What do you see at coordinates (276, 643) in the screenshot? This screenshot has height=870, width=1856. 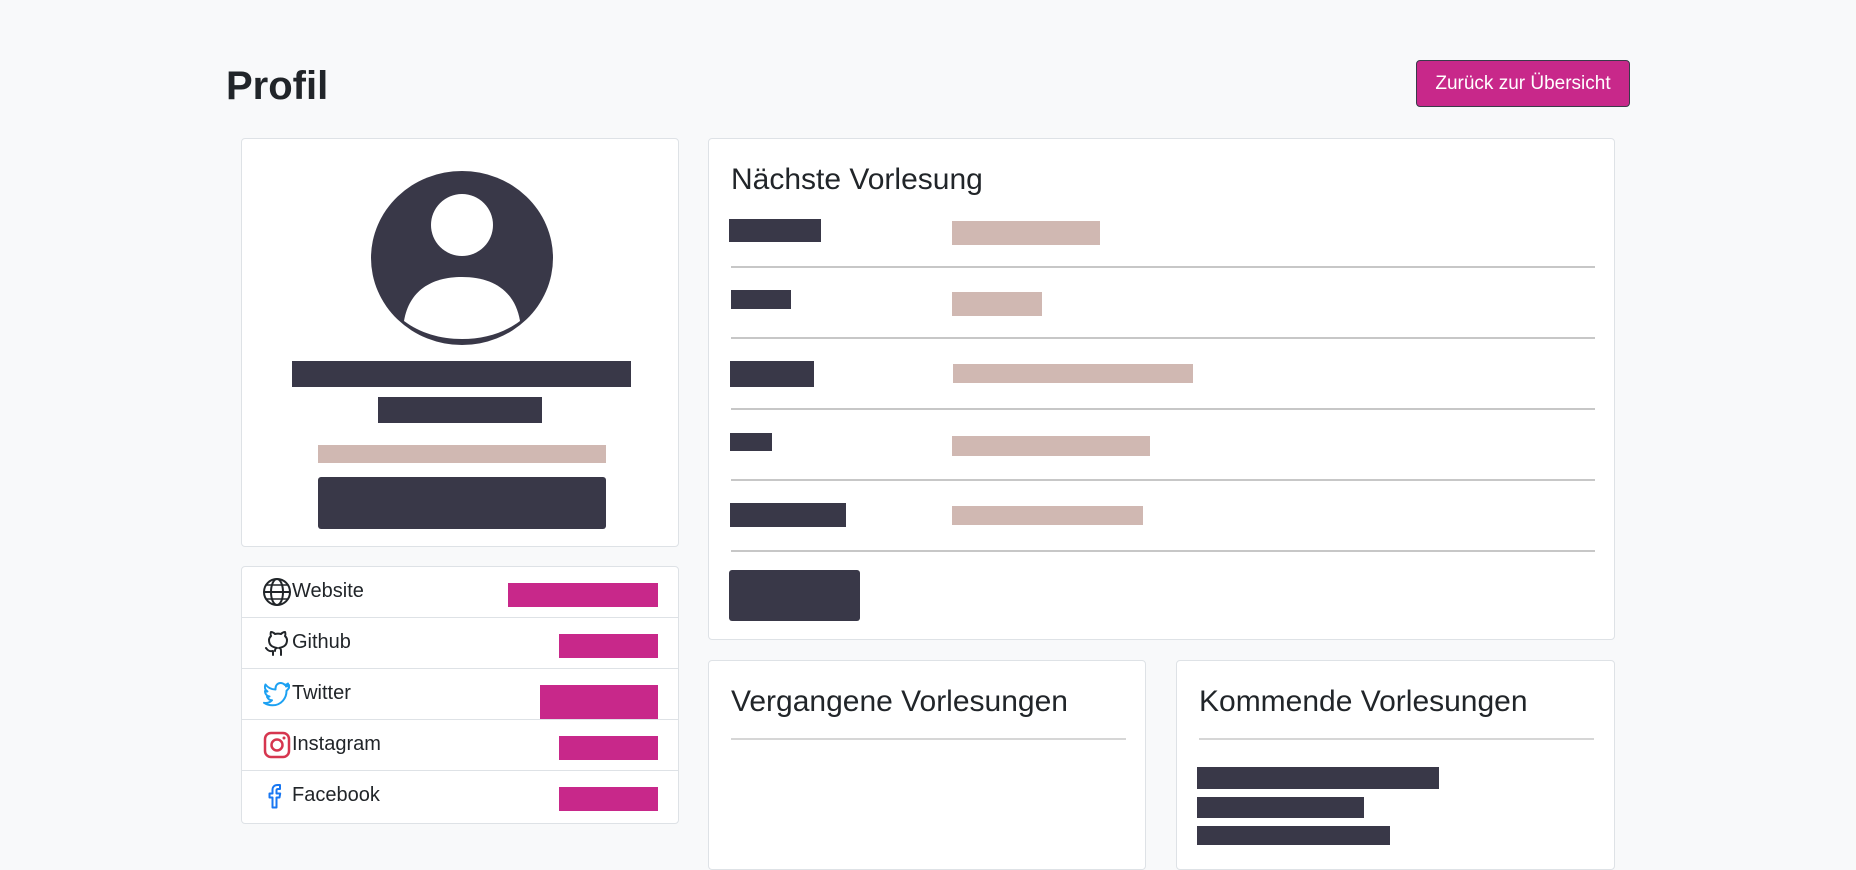 I see `github-icon` at bounding box center [276, 643].